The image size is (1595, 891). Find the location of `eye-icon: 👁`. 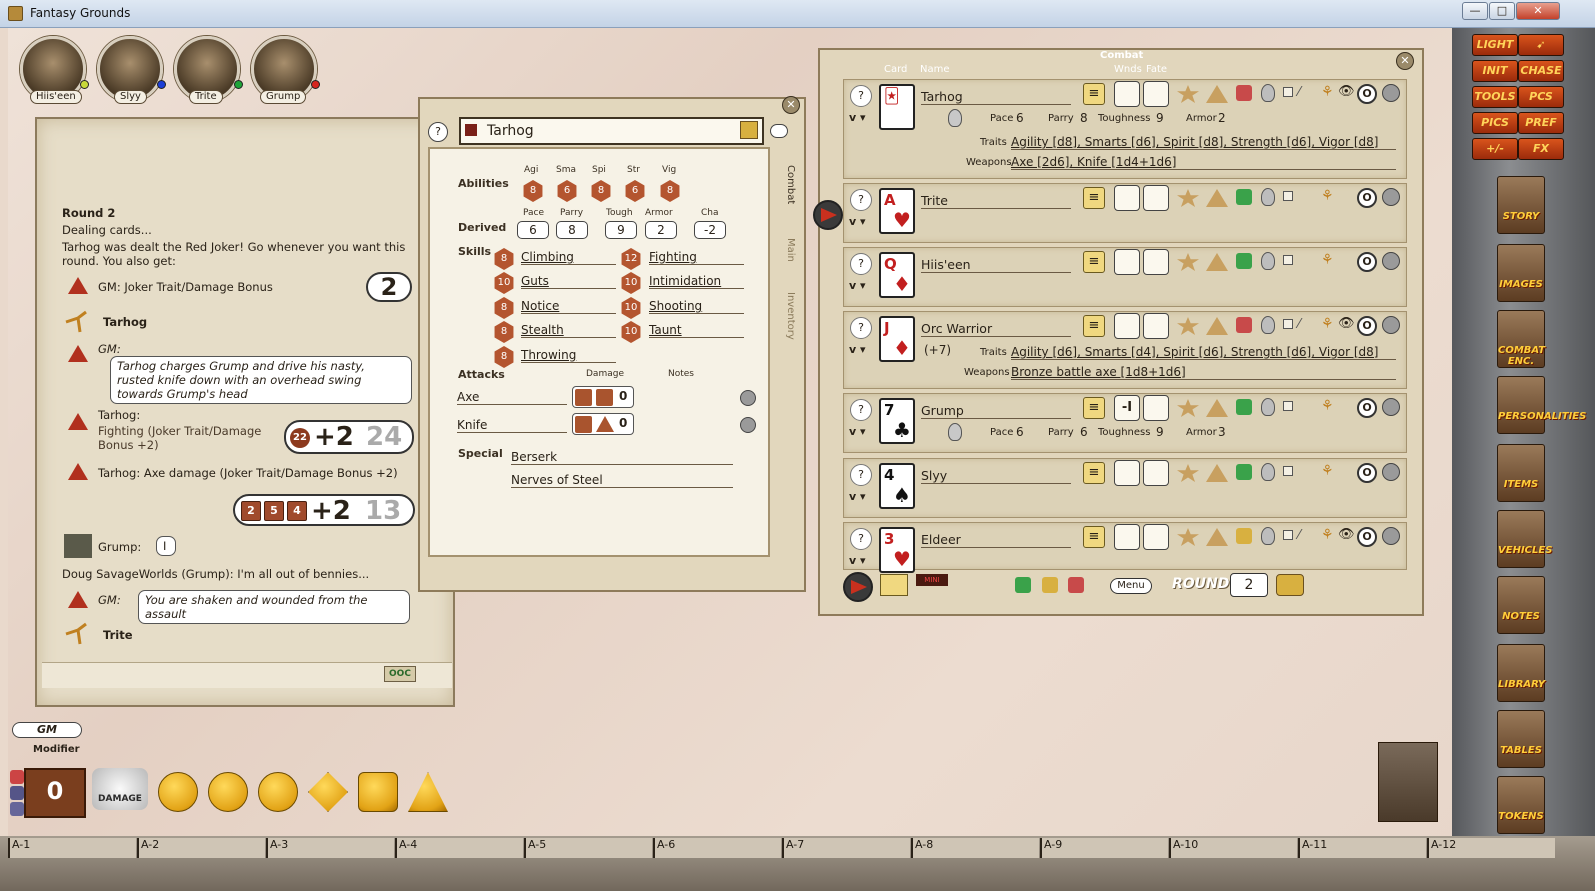

eye-icon: 👁 is located at coordinates (1346, 534).